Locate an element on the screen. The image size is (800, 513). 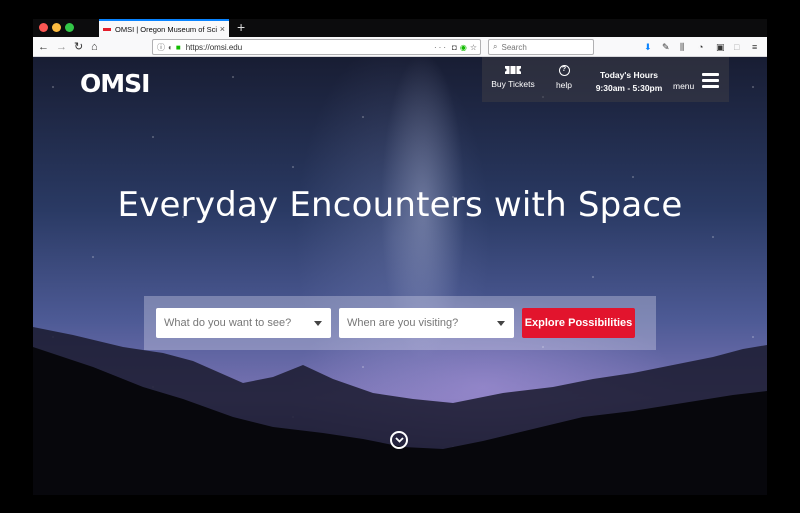
buy-tickets-button: Buy Tickets is located at coordinates (513, 77).